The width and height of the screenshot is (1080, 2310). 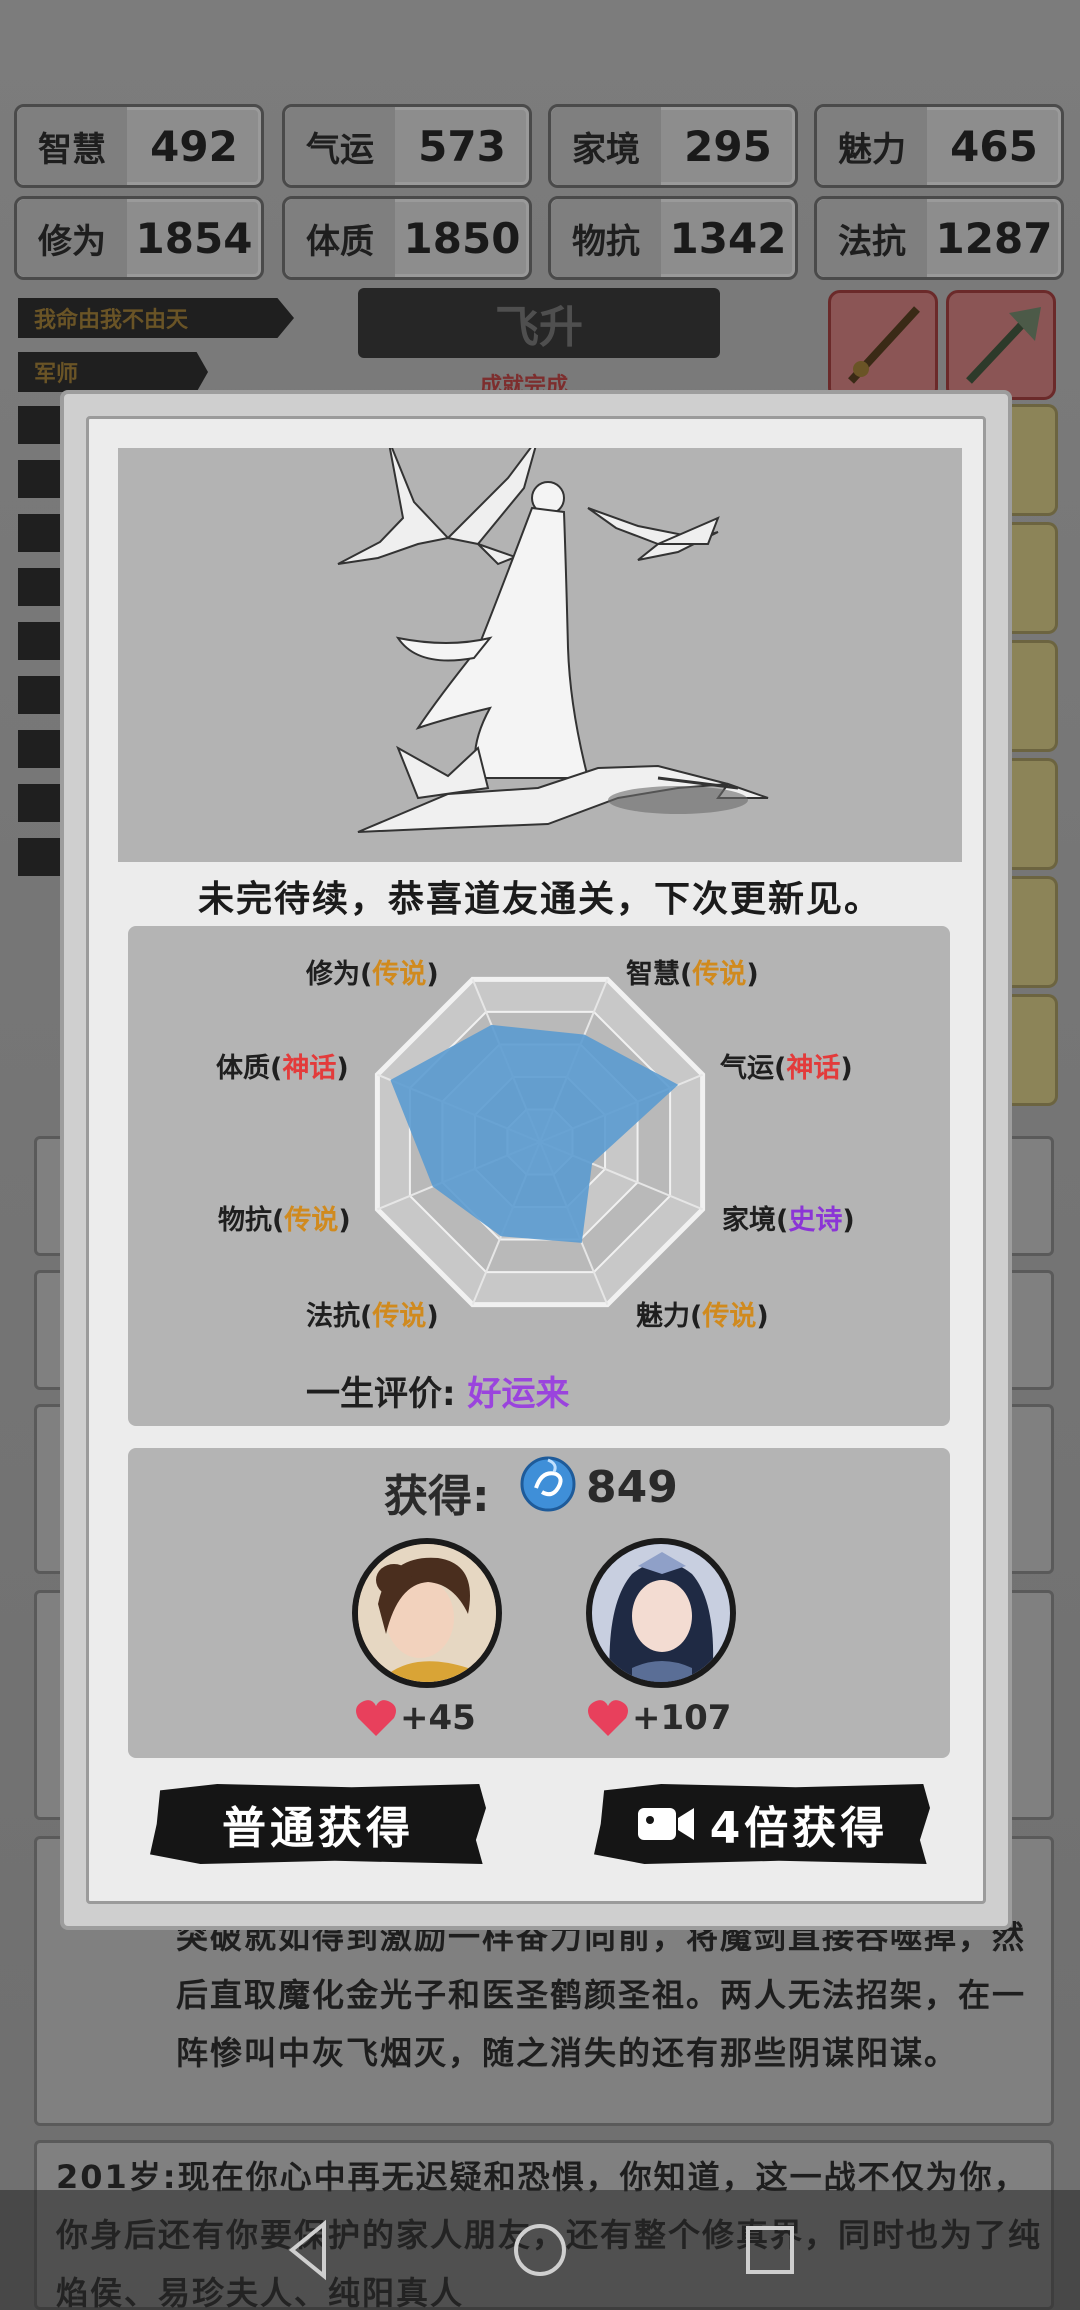 I want to click on stat-magic-resist: 法抗 1287, so click(x=939, y=238).